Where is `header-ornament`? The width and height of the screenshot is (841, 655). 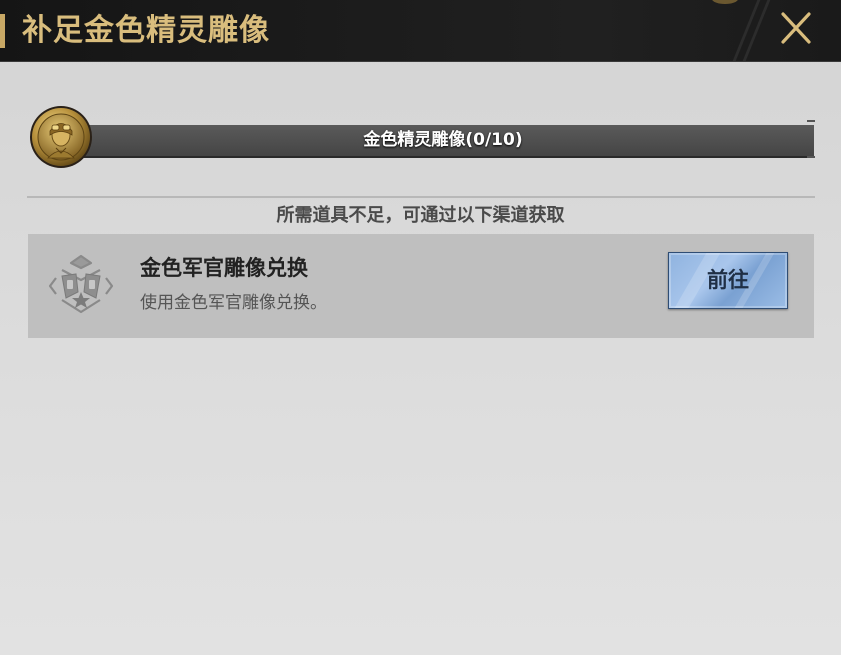
header-ornament is located at coordinates (725, 2).